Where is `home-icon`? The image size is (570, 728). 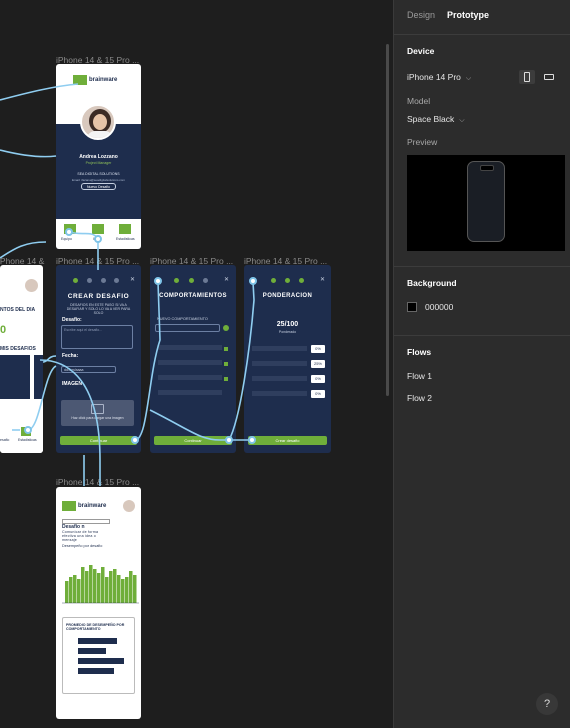
home-icon is located at coordinates (98, 229).